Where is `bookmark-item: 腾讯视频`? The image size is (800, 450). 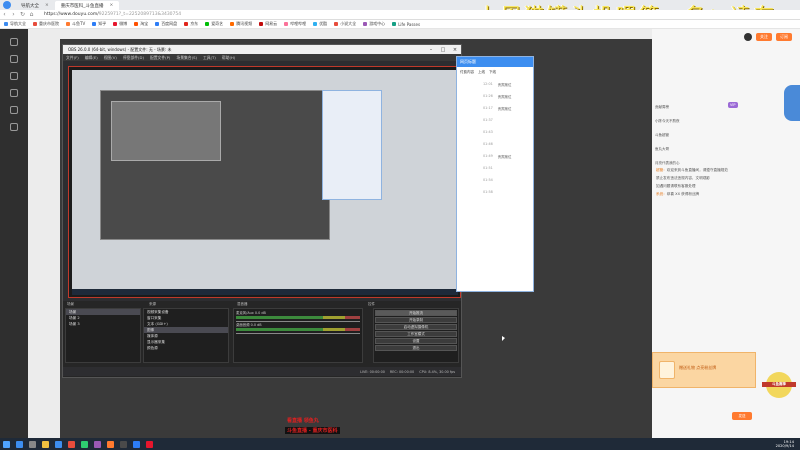 bookmark-item: 腾讯视频 is located at coordinates (241, 24).